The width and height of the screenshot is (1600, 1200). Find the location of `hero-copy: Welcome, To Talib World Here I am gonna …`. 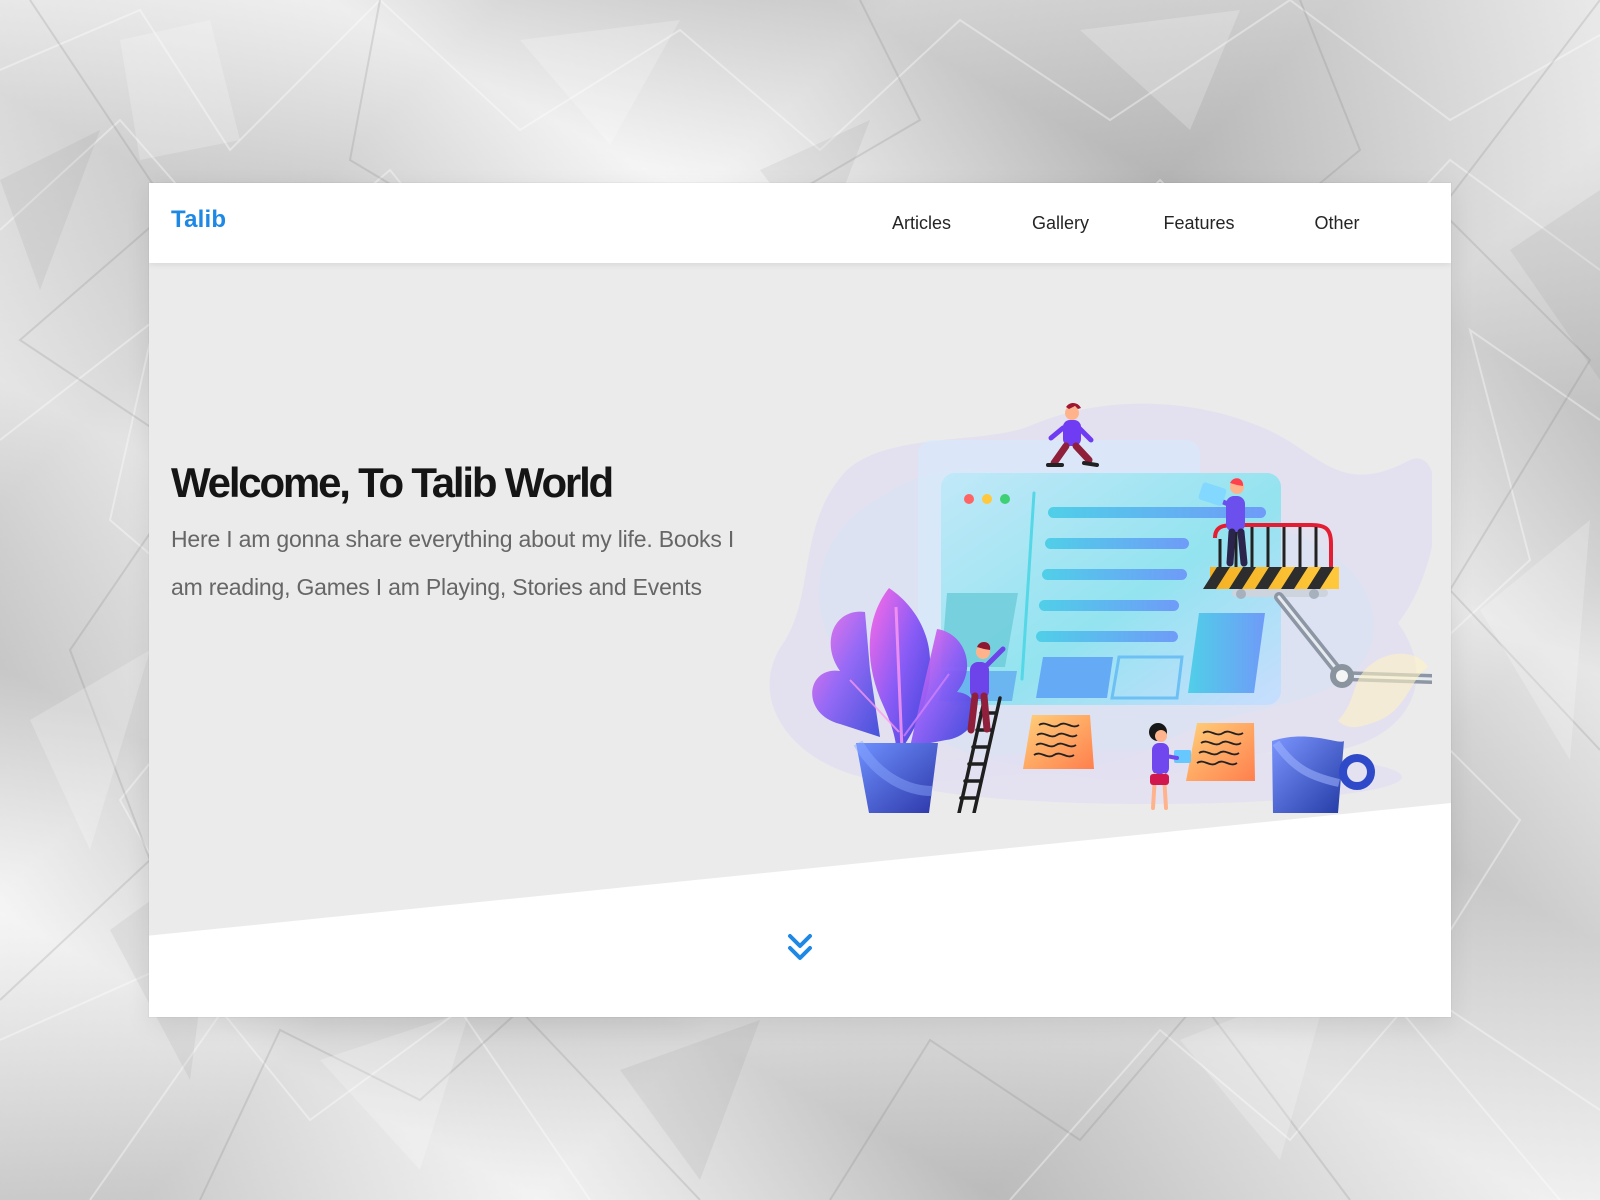

hero-copy: Welcome, To Talib World Here I am gonna … is located at coordinates (456, 535).